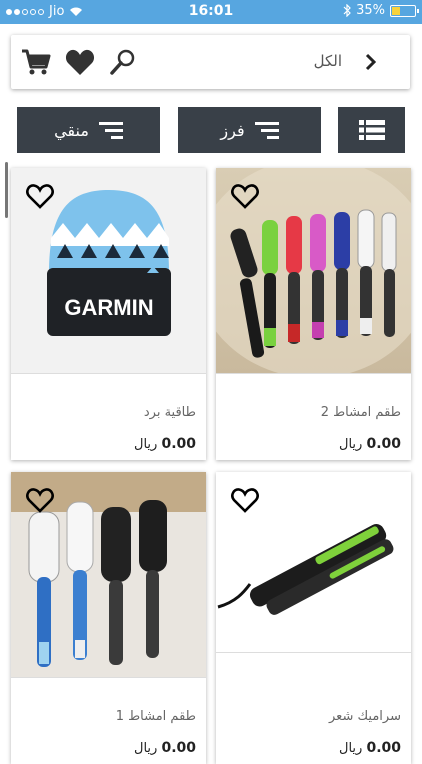 The image size is (422, 764). Describe the element at coordinates (71, 130) in the screenshot. I see `filter-label: منقي` at that location.